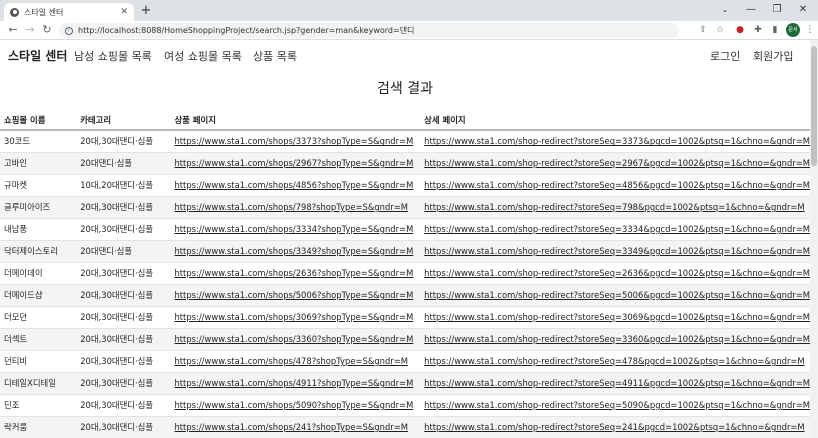 The image size is (818, 438). What do you see at coordinates (810, 30) in the screenshot?
I see `more-menu-icon: ⋮` at bounding box center [810, 30].